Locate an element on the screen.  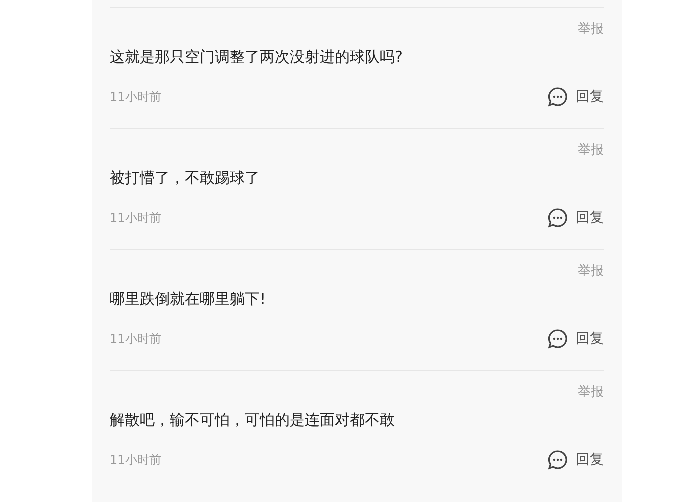
comment-text: 解散吧，输不可怕，可怕的是连面对都不敢 is located at coordinates (253, 420).